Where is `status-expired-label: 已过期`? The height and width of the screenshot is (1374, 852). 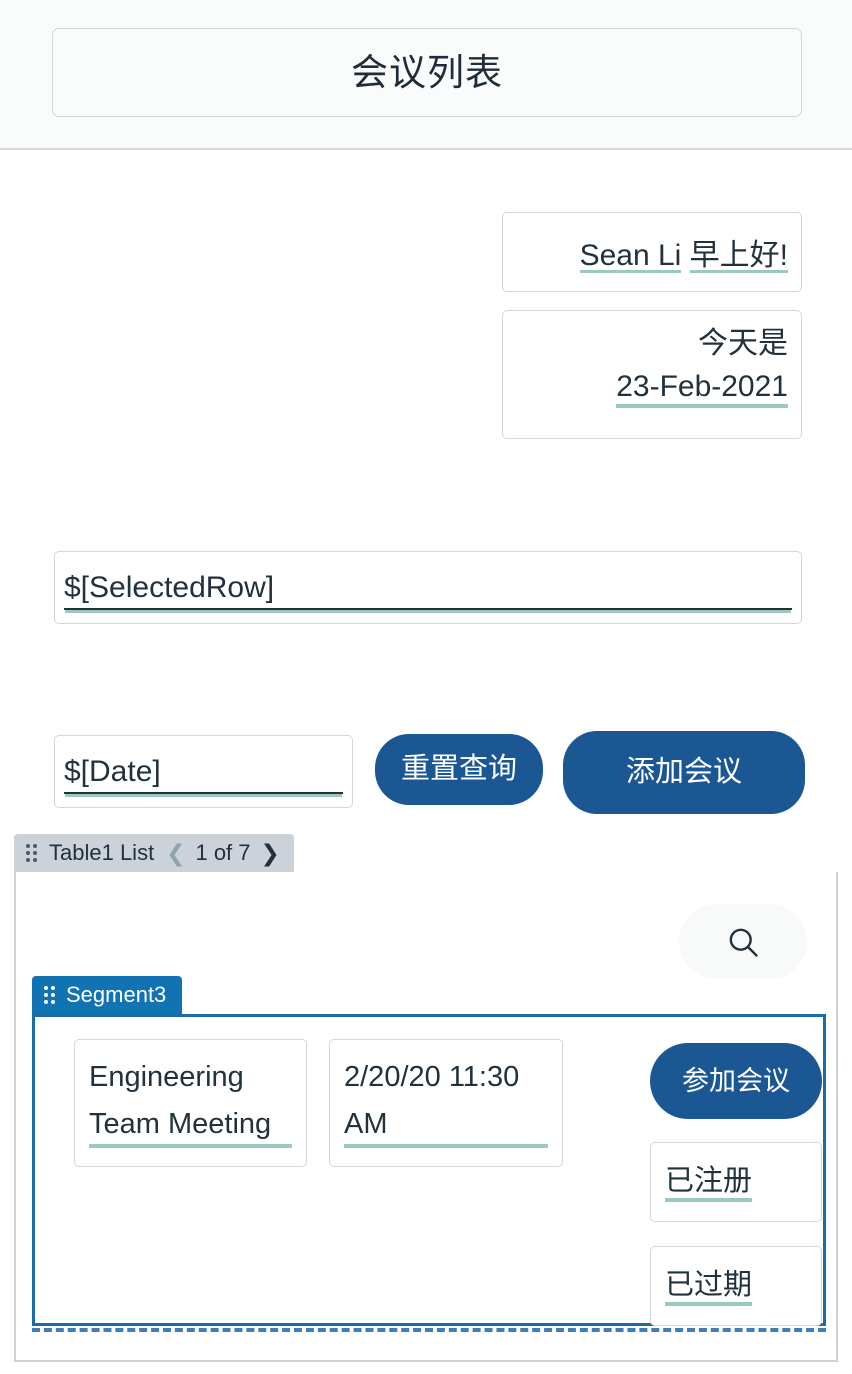 status-expired-label: 已过期 is located at coordinates (708, 1285).